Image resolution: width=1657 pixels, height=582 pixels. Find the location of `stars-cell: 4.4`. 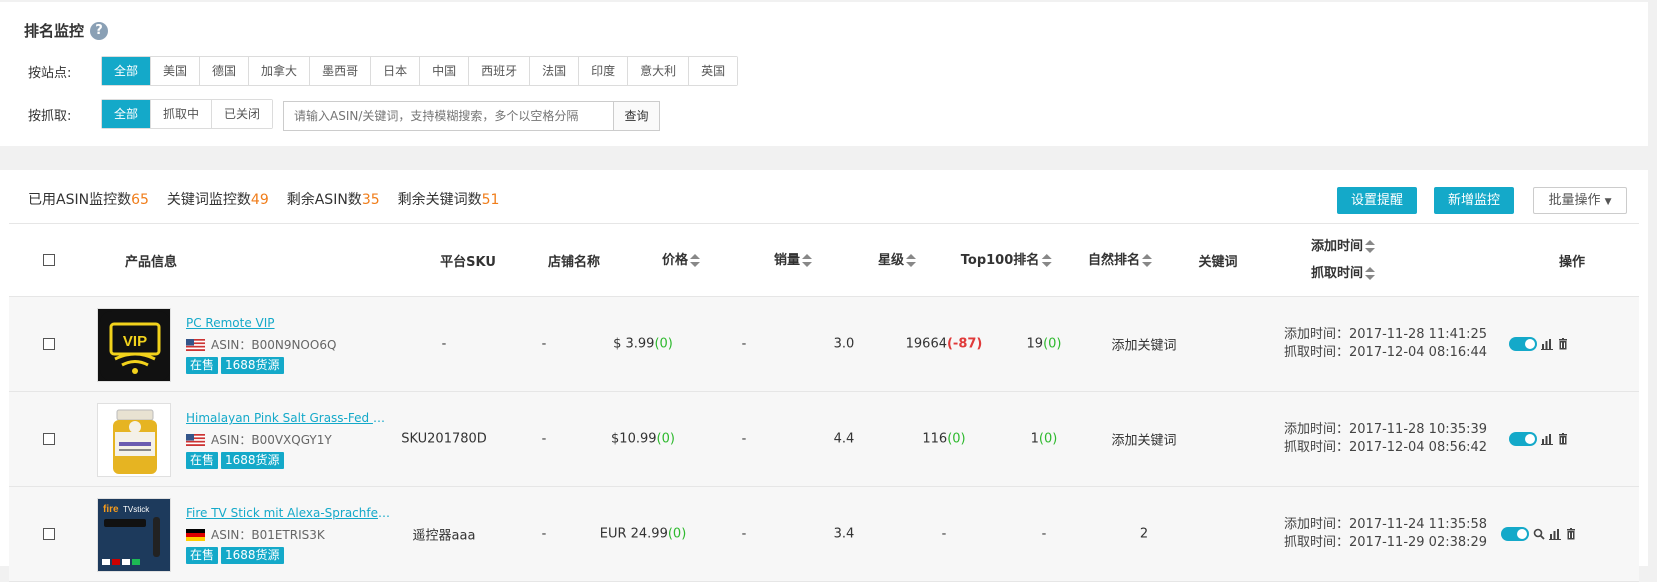

stars-cell: 4.4 is located at coordinates (844, 439).